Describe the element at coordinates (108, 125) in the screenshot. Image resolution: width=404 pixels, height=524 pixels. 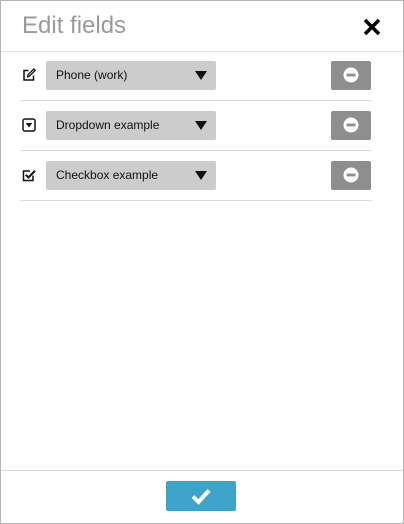
I see `field-type-select-value: Dropdown example` at that location.